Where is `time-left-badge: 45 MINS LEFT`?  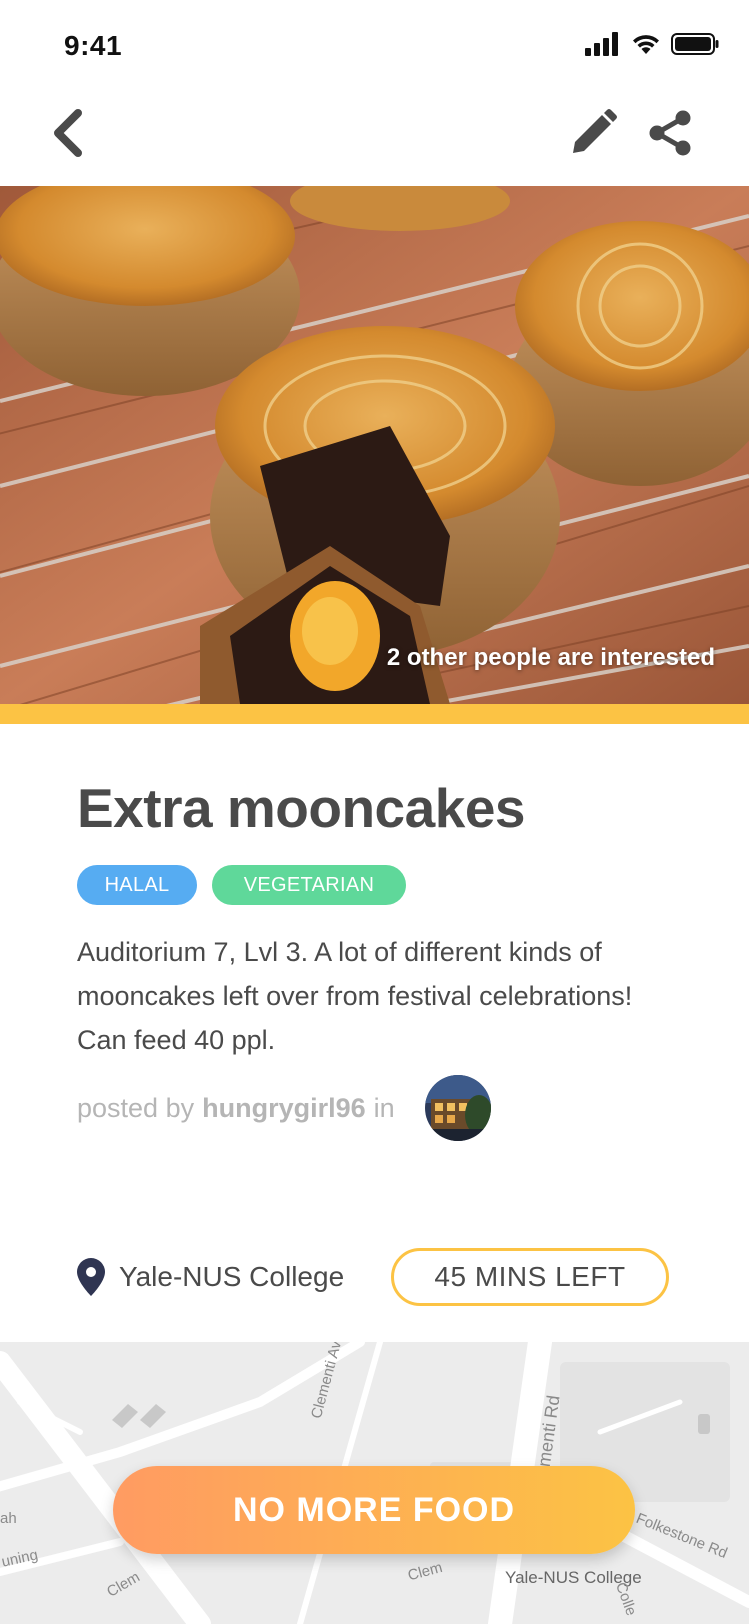
time-left-badge: 45 MINS LEFT is located at coordinates (530, 1277).